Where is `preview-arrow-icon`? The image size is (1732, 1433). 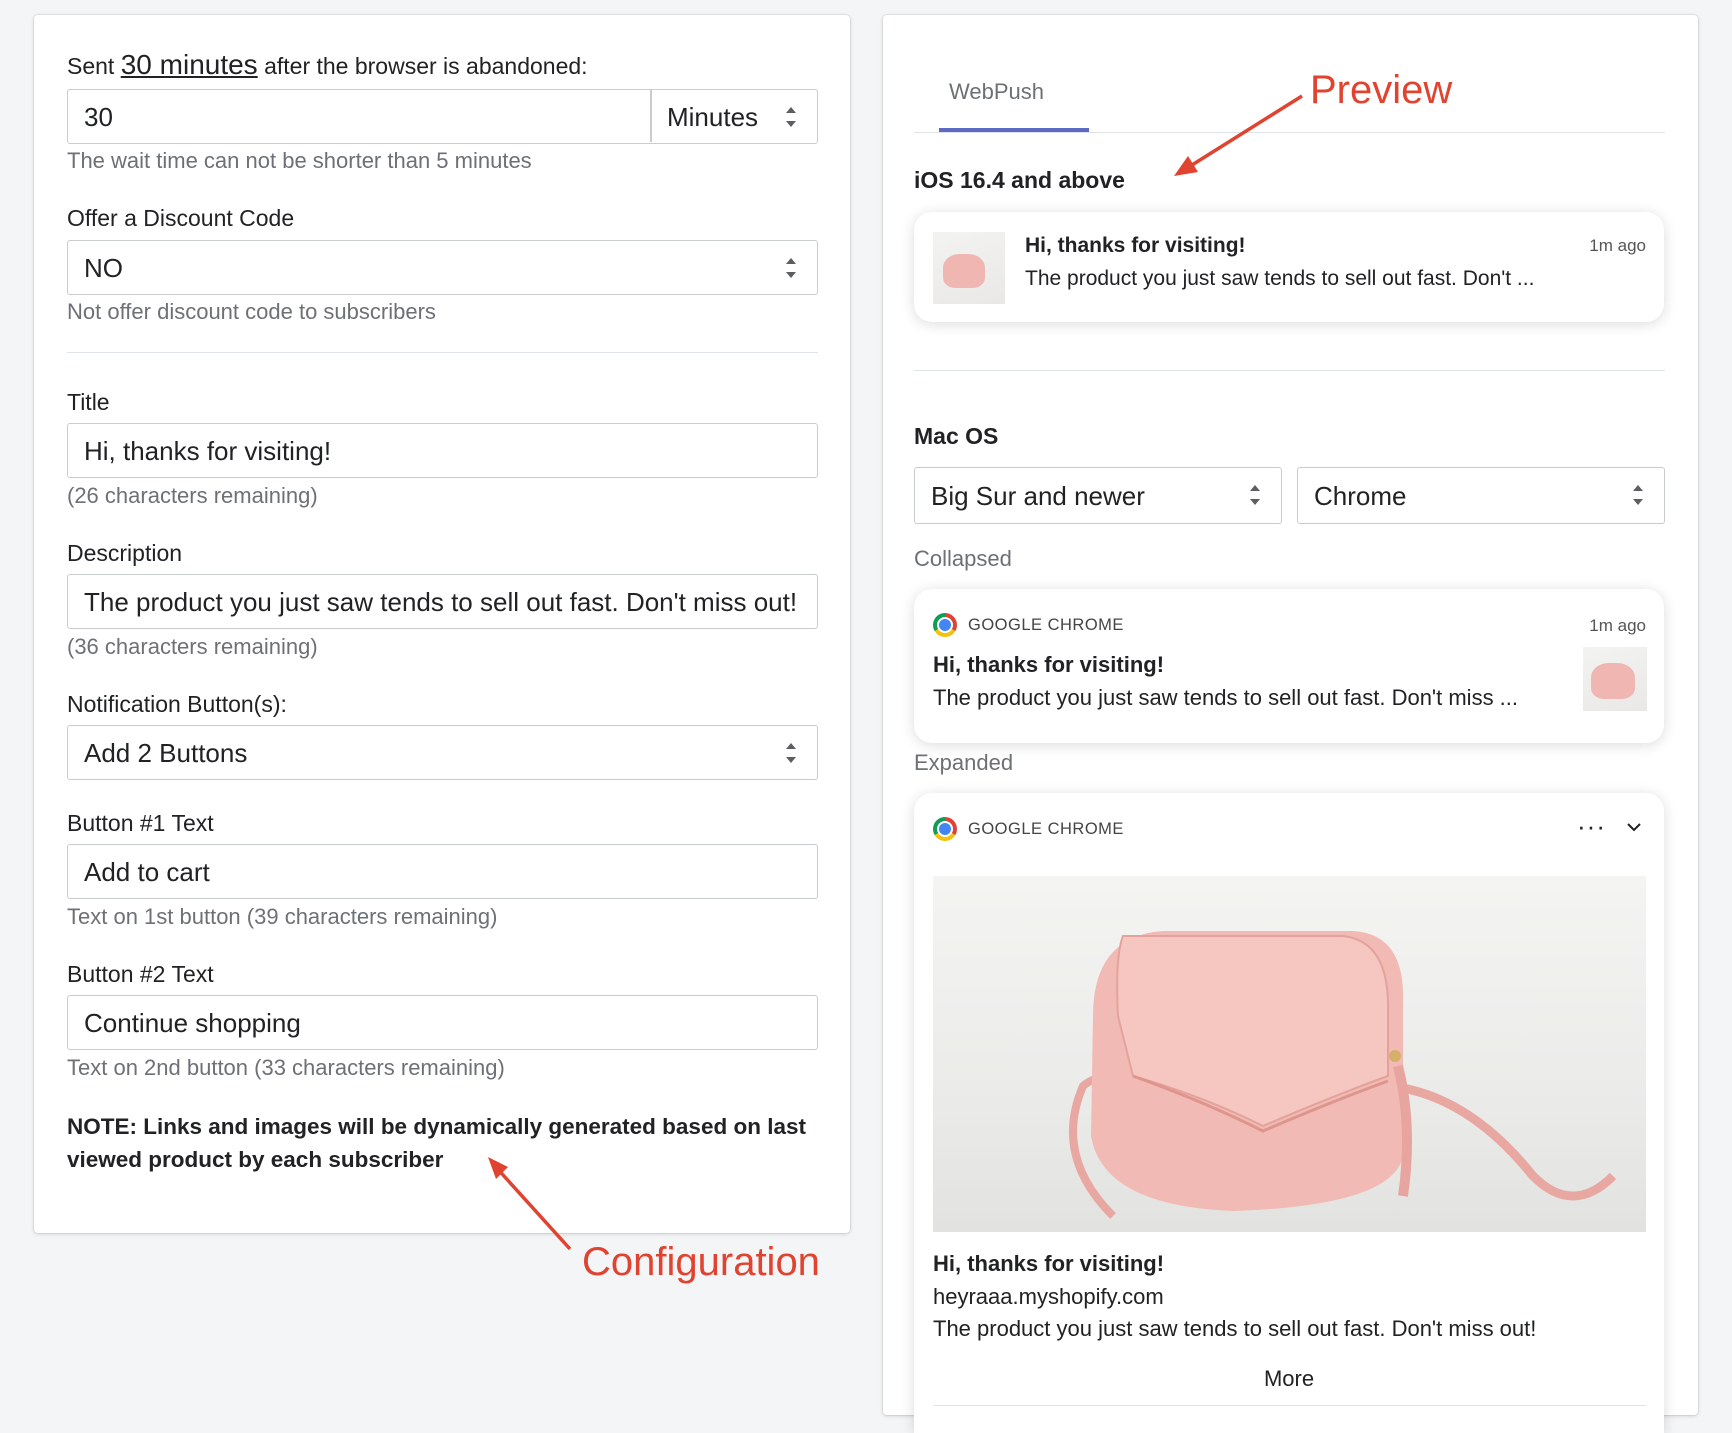 preview-arrow-icon is located at coordinates (1238, 135).